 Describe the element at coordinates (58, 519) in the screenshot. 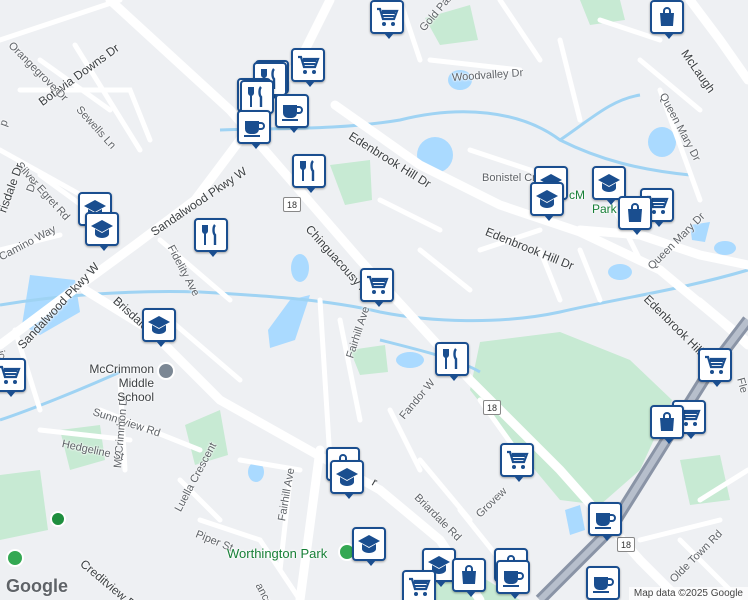

I see `poi-marker` at that location.